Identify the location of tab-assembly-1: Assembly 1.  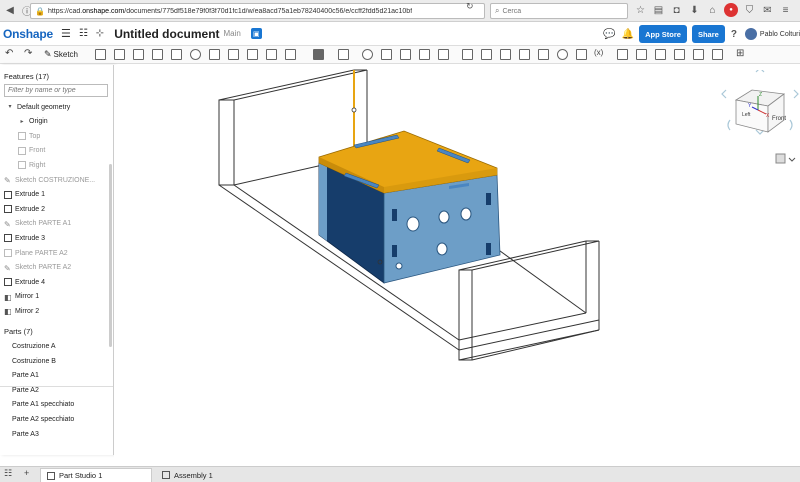
(206, 475).